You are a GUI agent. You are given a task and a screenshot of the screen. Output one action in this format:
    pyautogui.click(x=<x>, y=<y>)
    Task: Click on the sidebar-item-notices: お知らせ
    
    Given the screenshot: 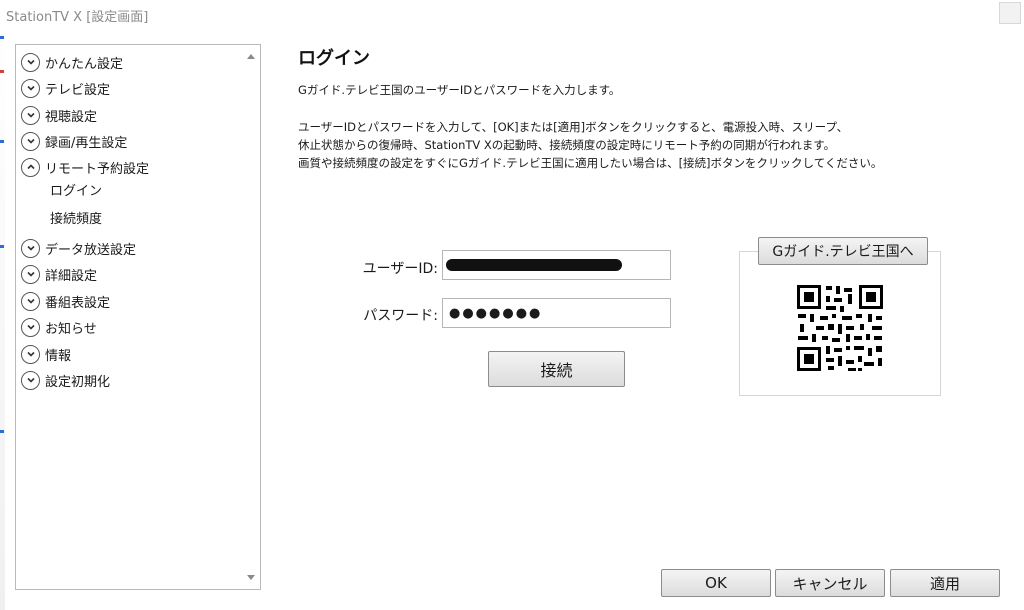 What is the action you would take?
    pyautogui.click(x=59, y=327)
    